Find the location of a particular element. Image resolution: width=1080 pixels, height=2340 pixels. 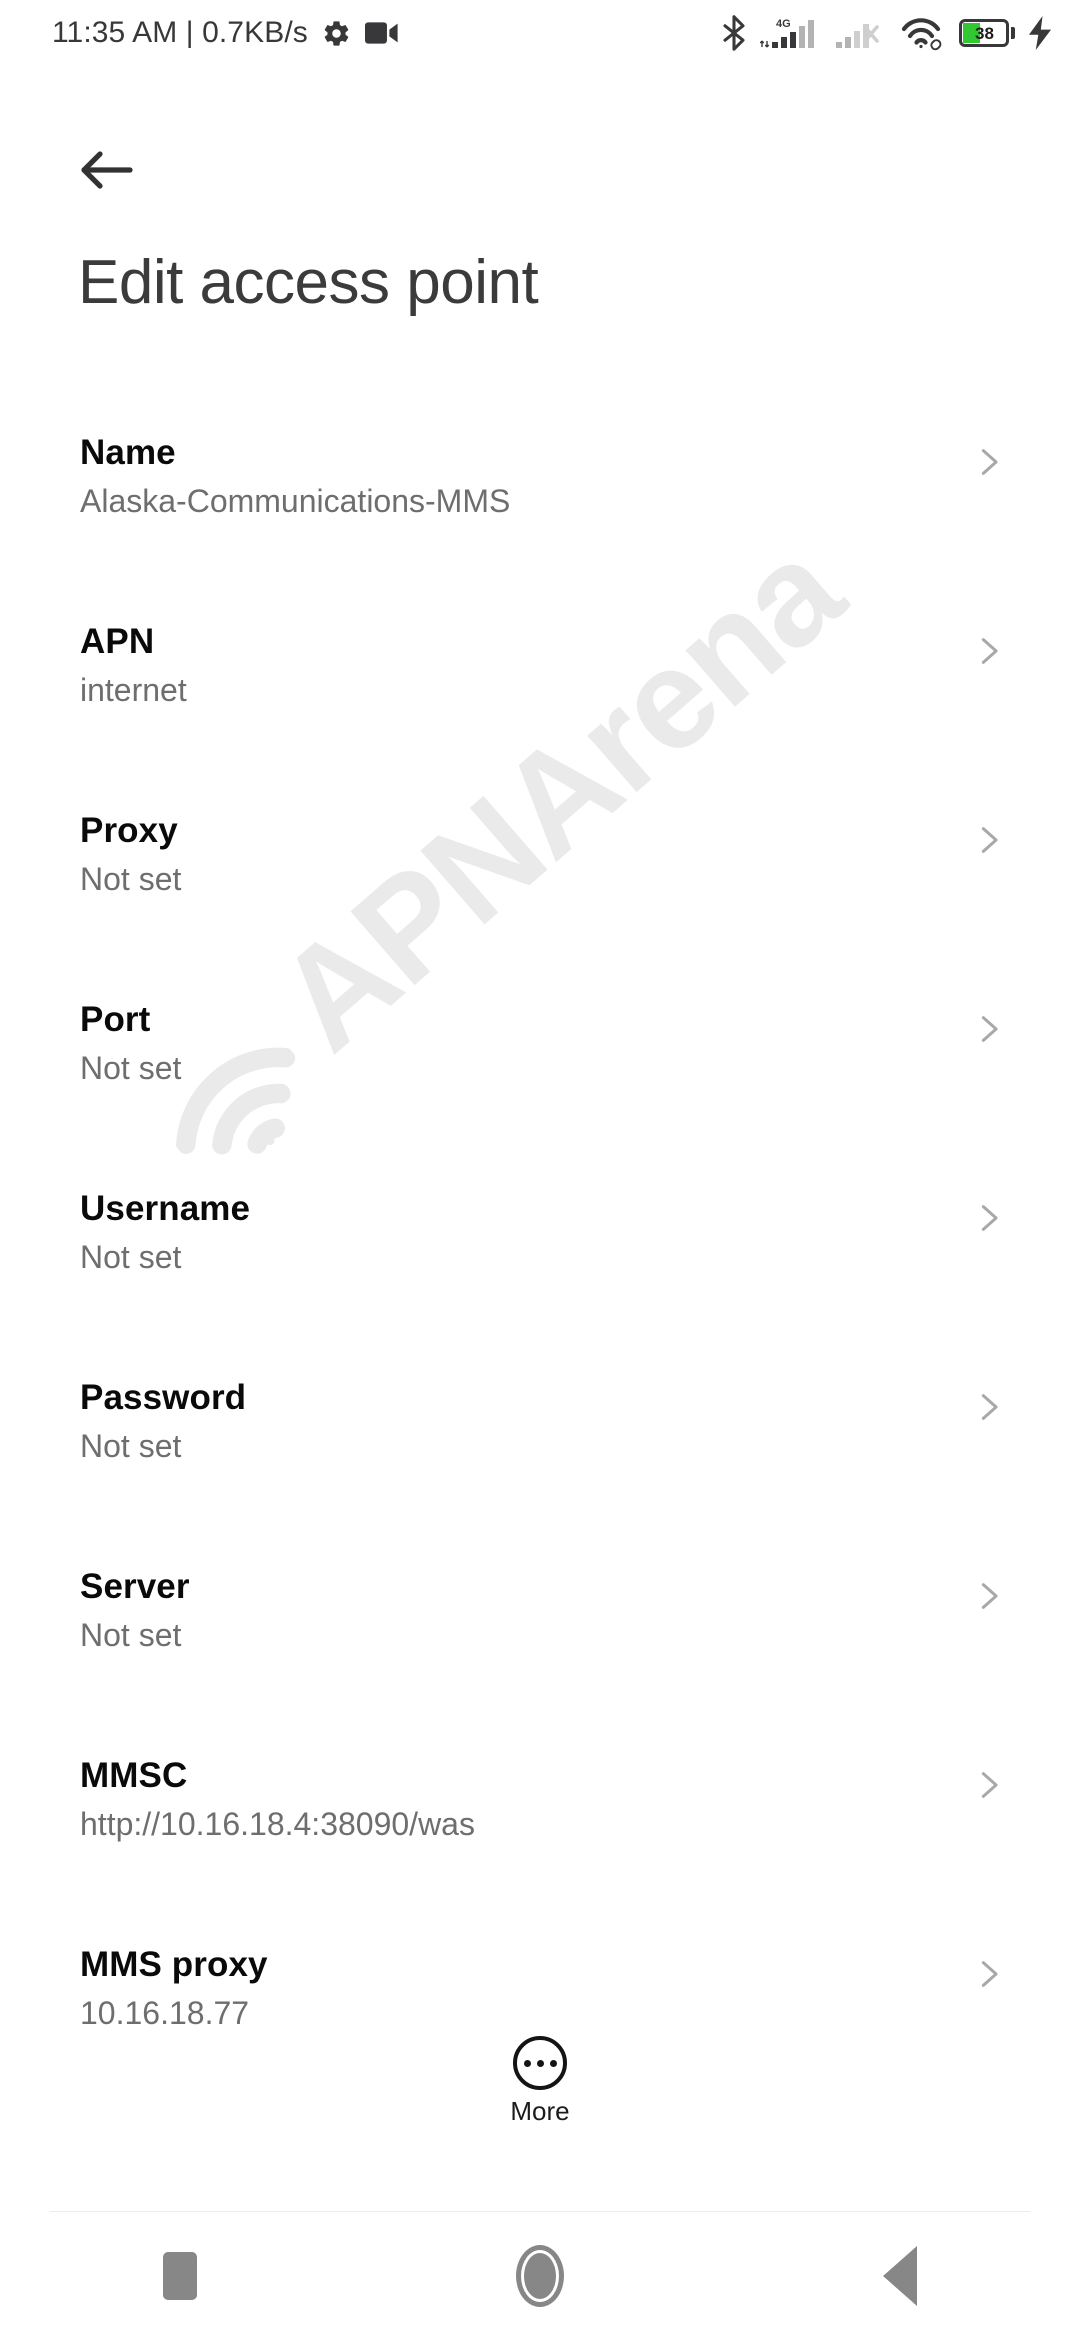

back-button is located at coordinates (900, 2276).